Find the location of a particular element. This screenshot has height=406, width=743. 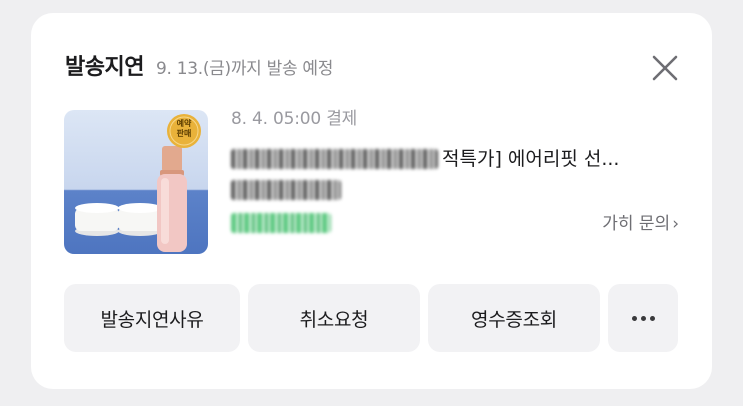

card-header: 발송지연 9. 13.(금)까지 발송 예정 is located at coordinates (199, 65).